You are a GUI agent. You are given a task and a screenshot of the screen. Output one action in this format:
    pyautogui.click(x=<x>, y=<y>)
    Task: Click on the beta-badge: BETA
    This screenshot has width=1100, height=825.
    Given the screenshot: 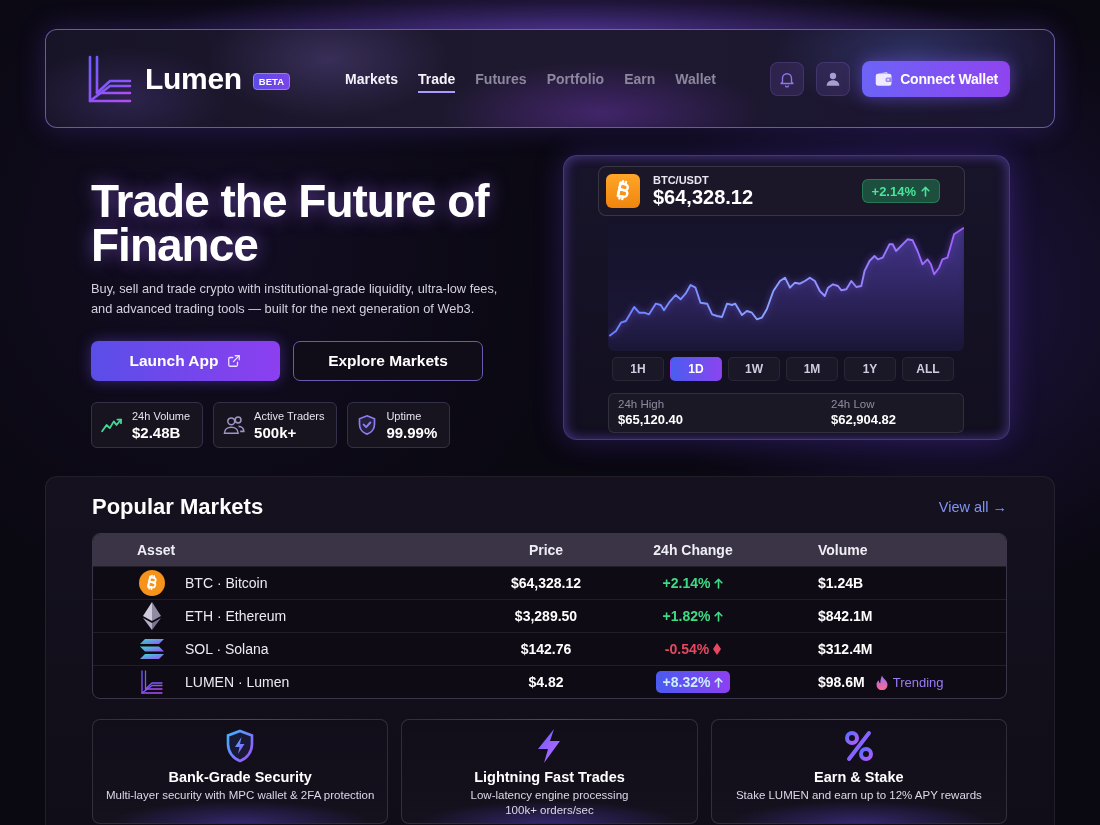 What is the action you would take?
    pyautogui.click(x=271, y=81)
    